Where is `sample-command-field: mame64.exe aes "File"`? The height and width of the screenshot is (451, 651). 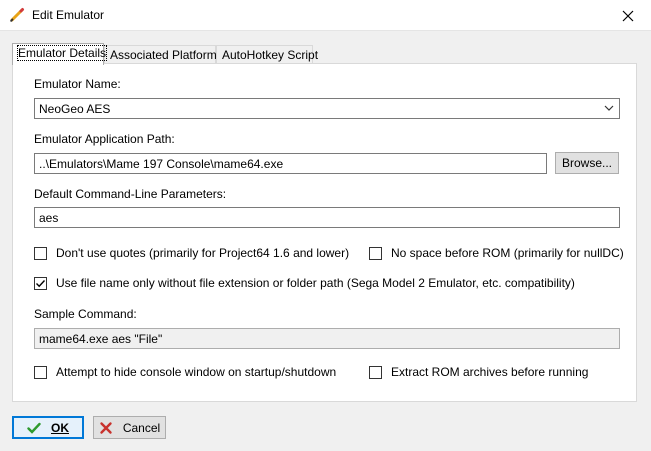
sample-command-field: mame64.exe aes "File" is located at coordinates (327, 338).